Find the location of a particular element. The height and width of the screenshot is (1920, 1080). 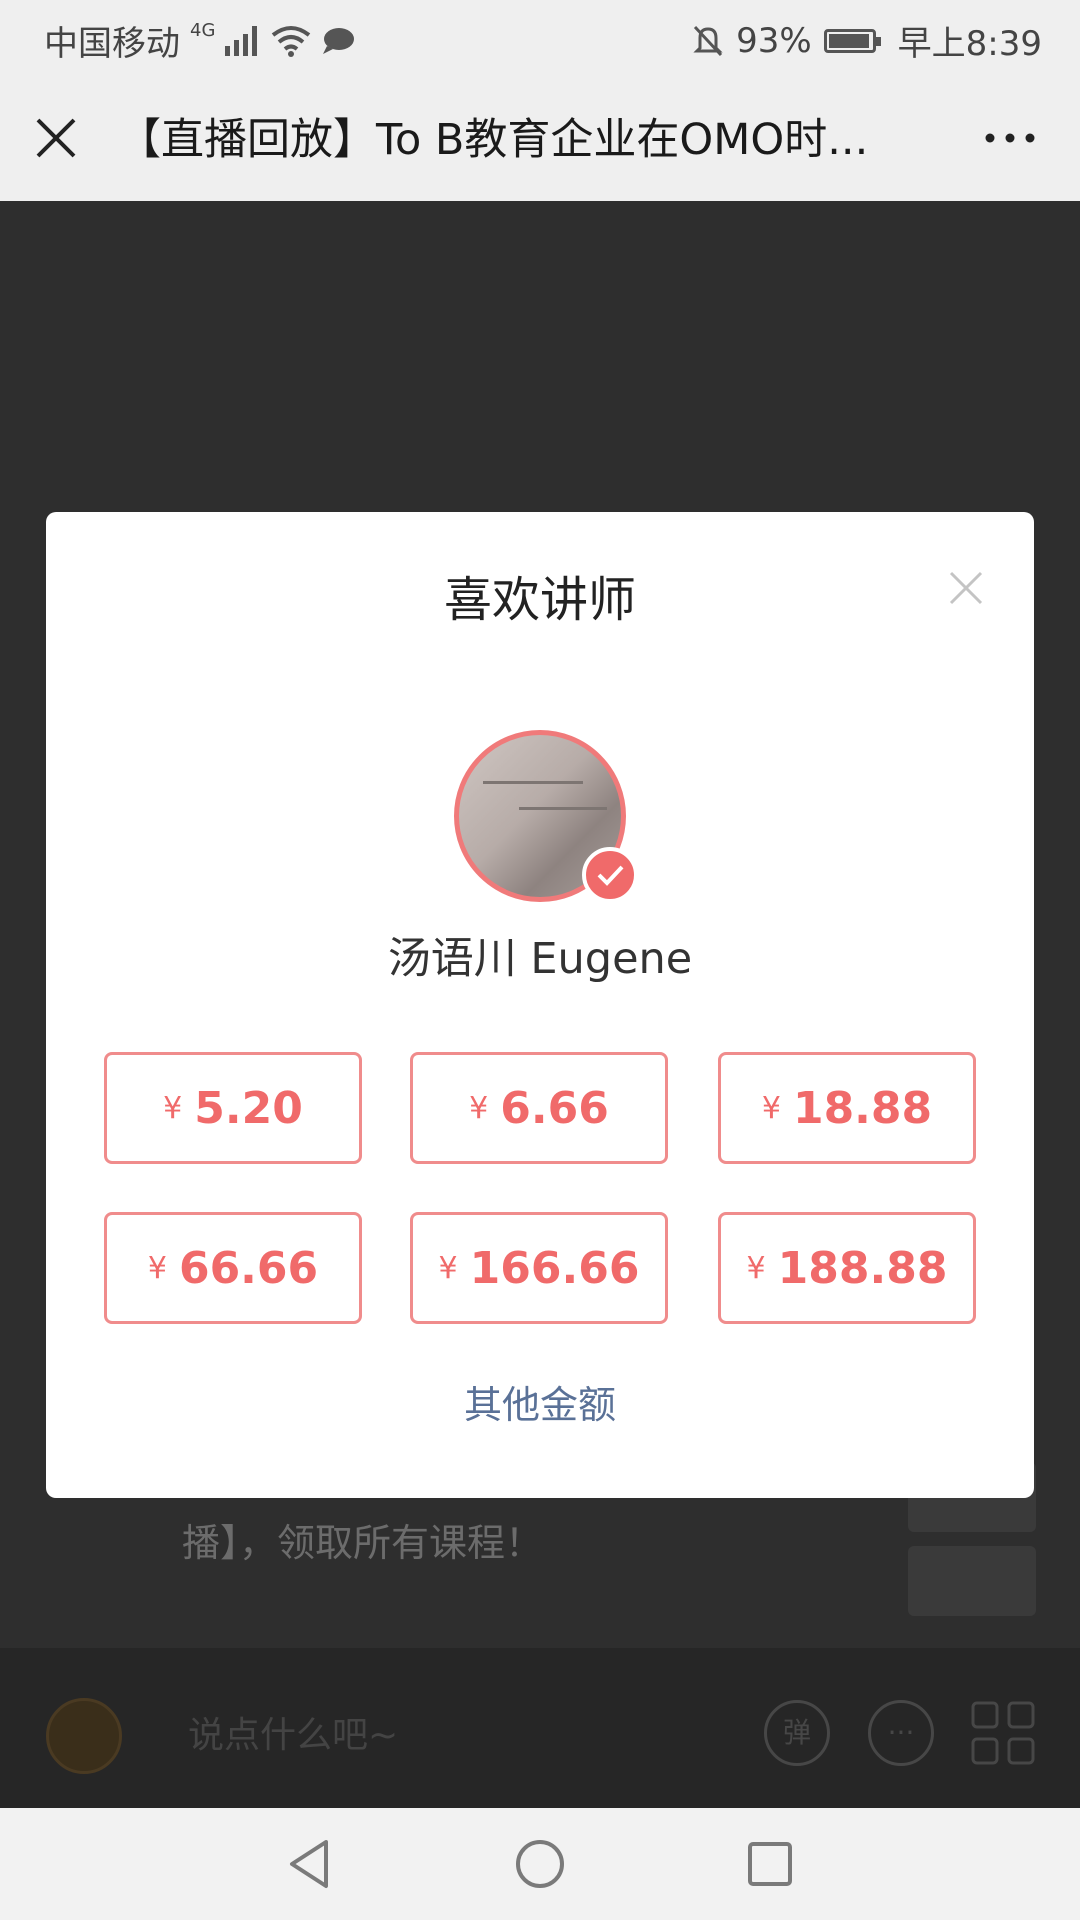

signal-icon is located at coordinates (241, 40).